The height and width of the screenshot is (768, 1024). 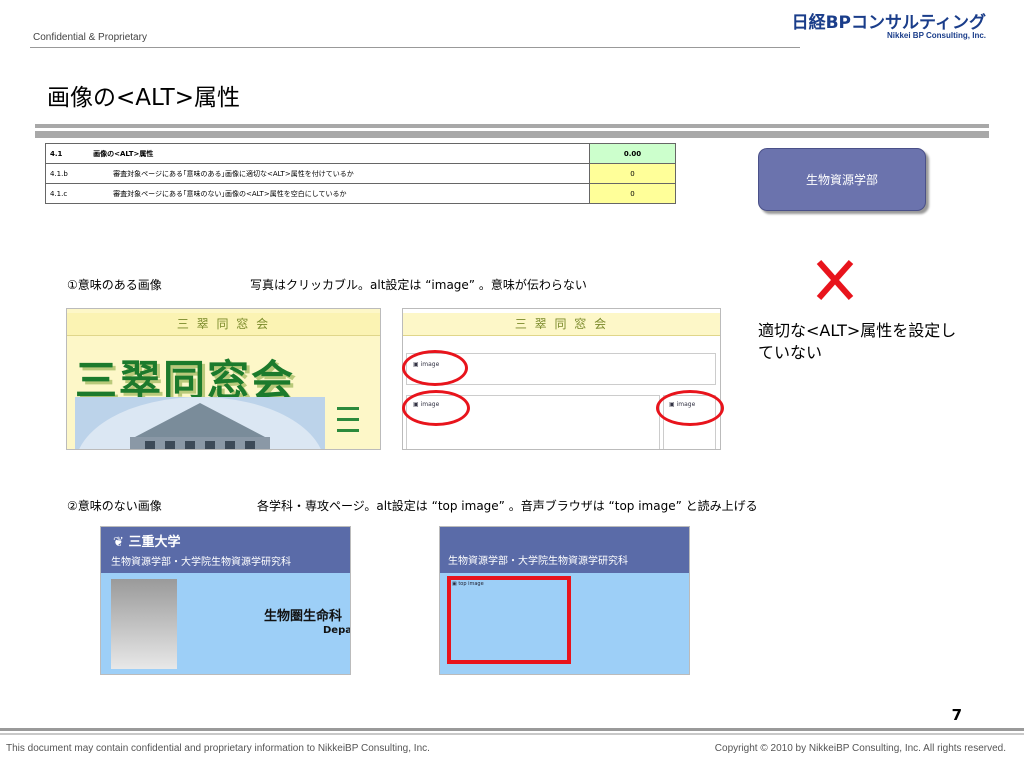 I want to click on heading-sub: Depa, so click(x=337, y=630).